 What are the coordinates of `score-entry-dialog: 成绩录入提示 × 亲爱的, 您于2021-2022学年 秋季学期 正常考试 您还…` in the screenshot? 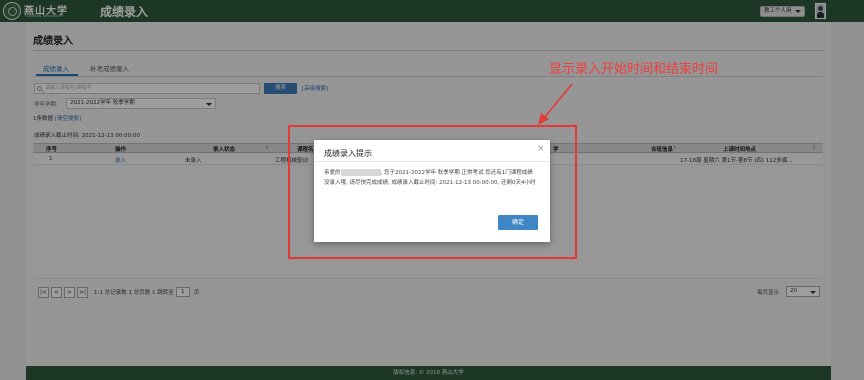 It's located at (432, 191).